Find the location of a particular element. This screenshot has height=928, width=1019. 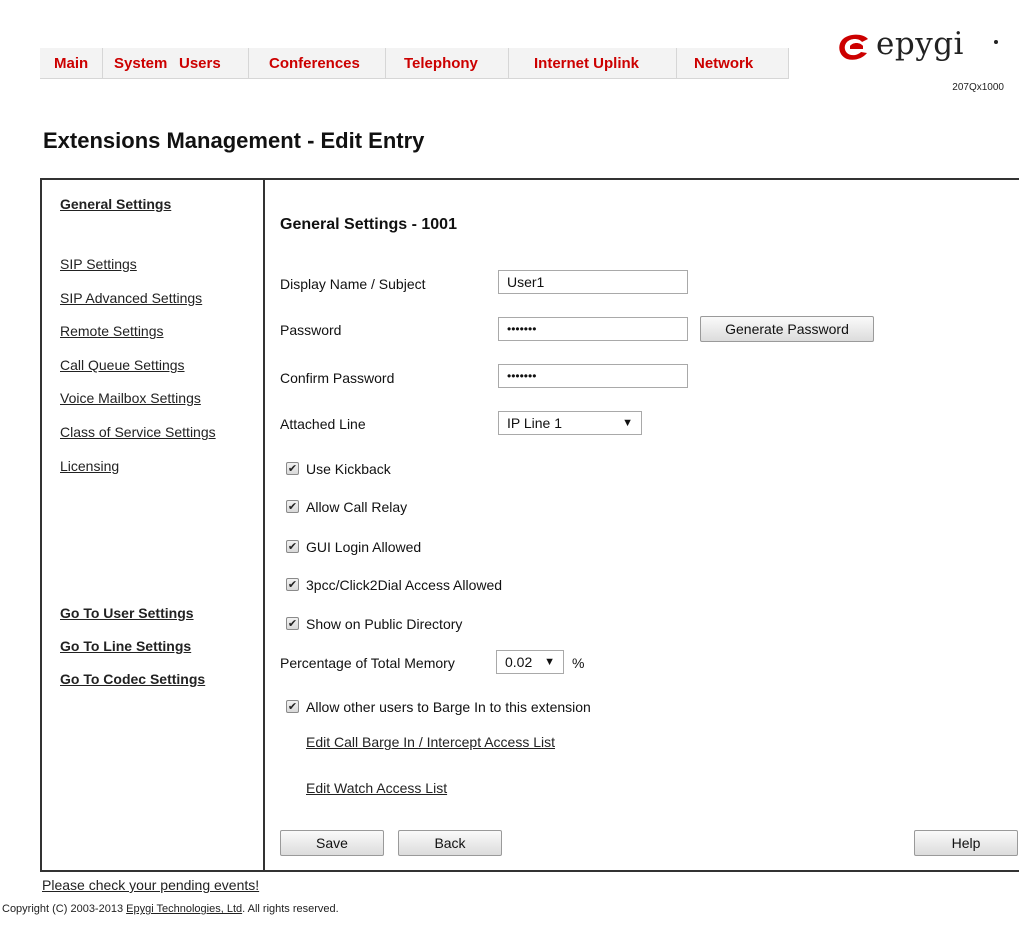

sidebar-item-sip-advanced-settings: SIP Advanced Settings is located at coordinates (131, 298).